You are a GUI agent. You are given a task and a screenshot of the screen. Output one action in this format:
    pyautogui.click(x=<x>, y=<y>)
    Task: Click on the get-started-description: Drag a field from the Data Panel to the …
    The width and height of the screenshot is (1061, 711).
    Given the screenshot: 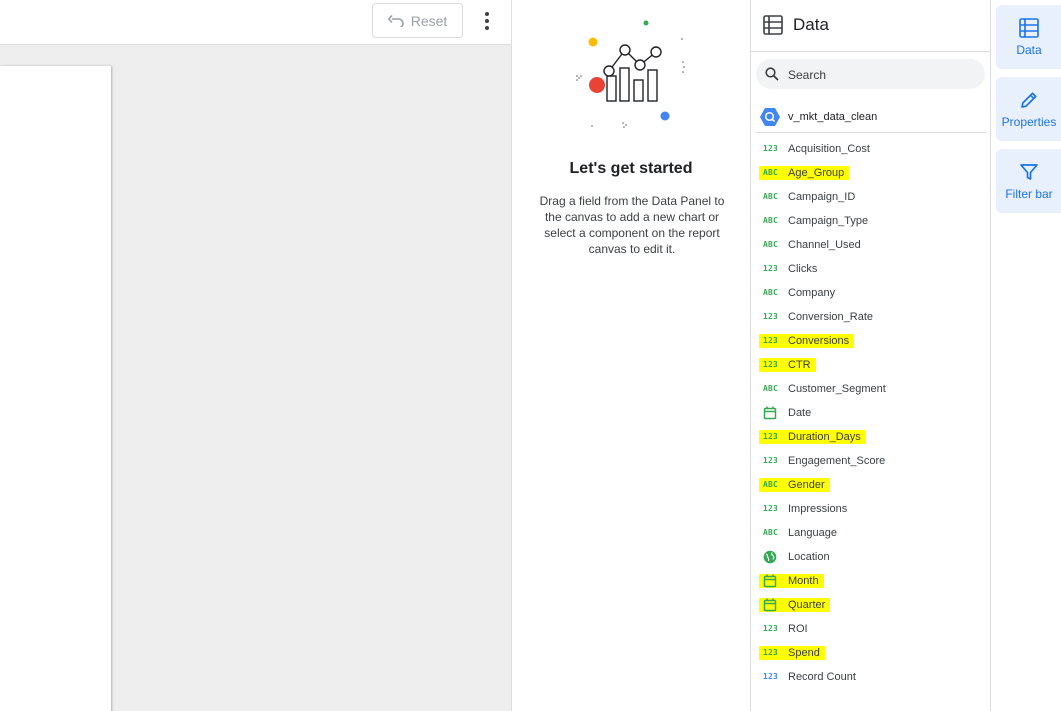 What is the action you would take?
    pyautogui.click(x=632, y=225)
    